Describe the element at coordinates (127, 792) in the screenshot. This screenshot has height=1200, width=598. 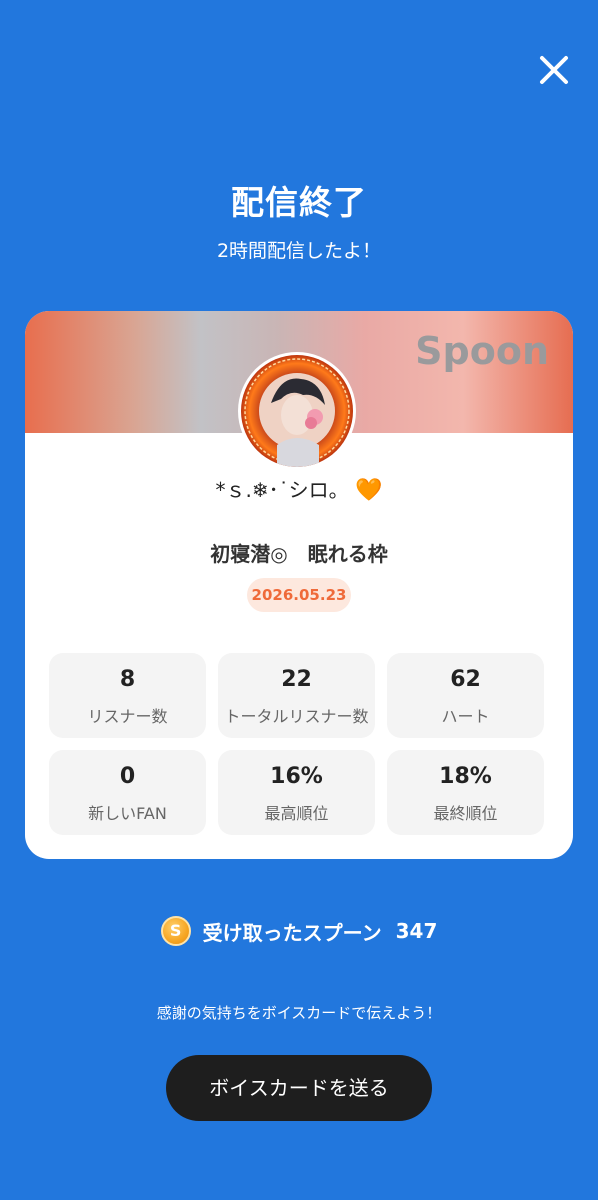
I see `stat-new-fans: 0 新しいFAN` at that location.